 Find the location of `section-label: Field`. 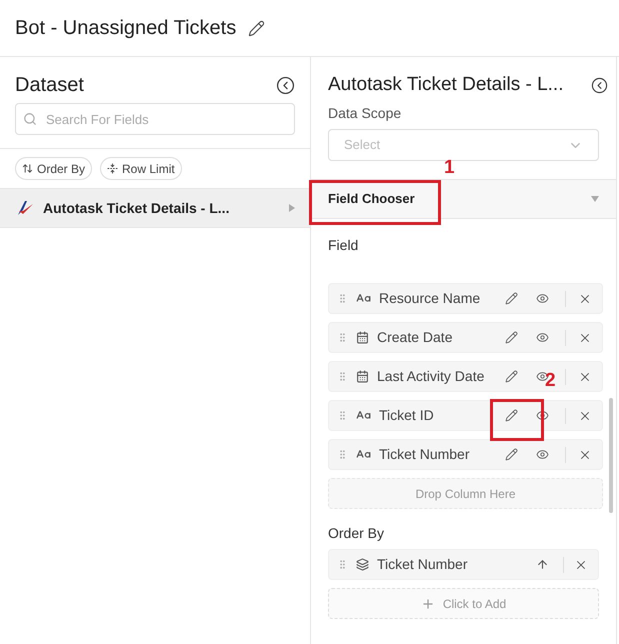

section-label: Field is located at coordinates (344, 245).